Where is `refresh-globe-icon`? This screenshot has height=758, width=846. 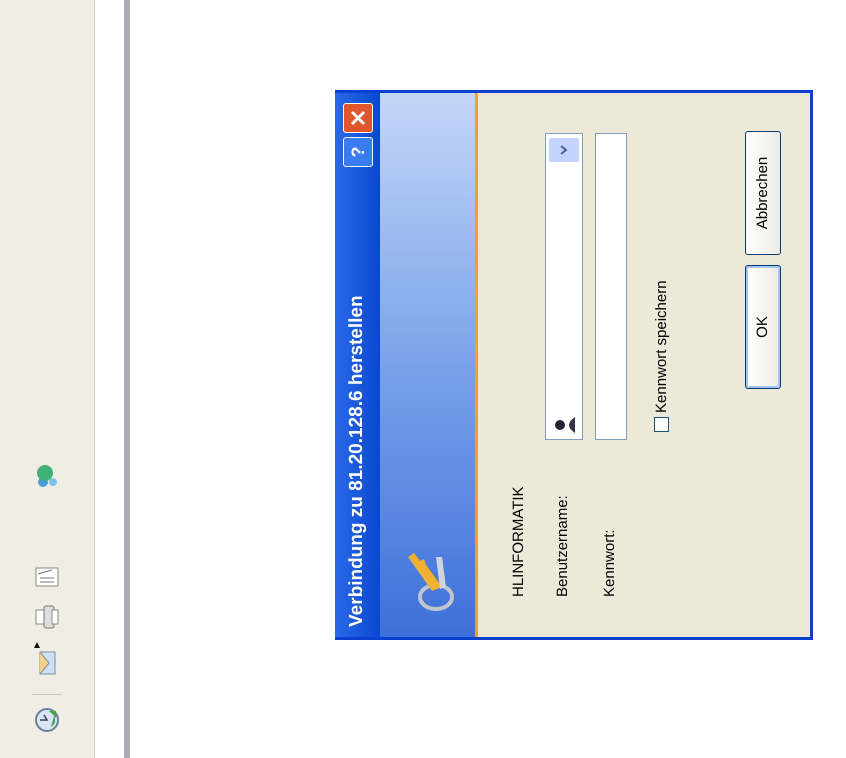
refresh-globe-icon is located at coordinates (47, 720).